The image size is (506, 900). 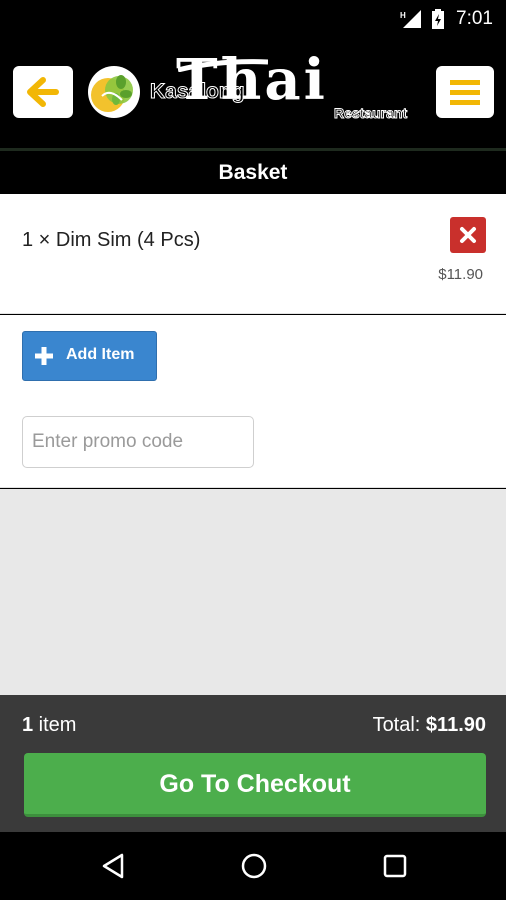 I want to click on basket-total: Total: $11.90, so click(x=429, y=725).